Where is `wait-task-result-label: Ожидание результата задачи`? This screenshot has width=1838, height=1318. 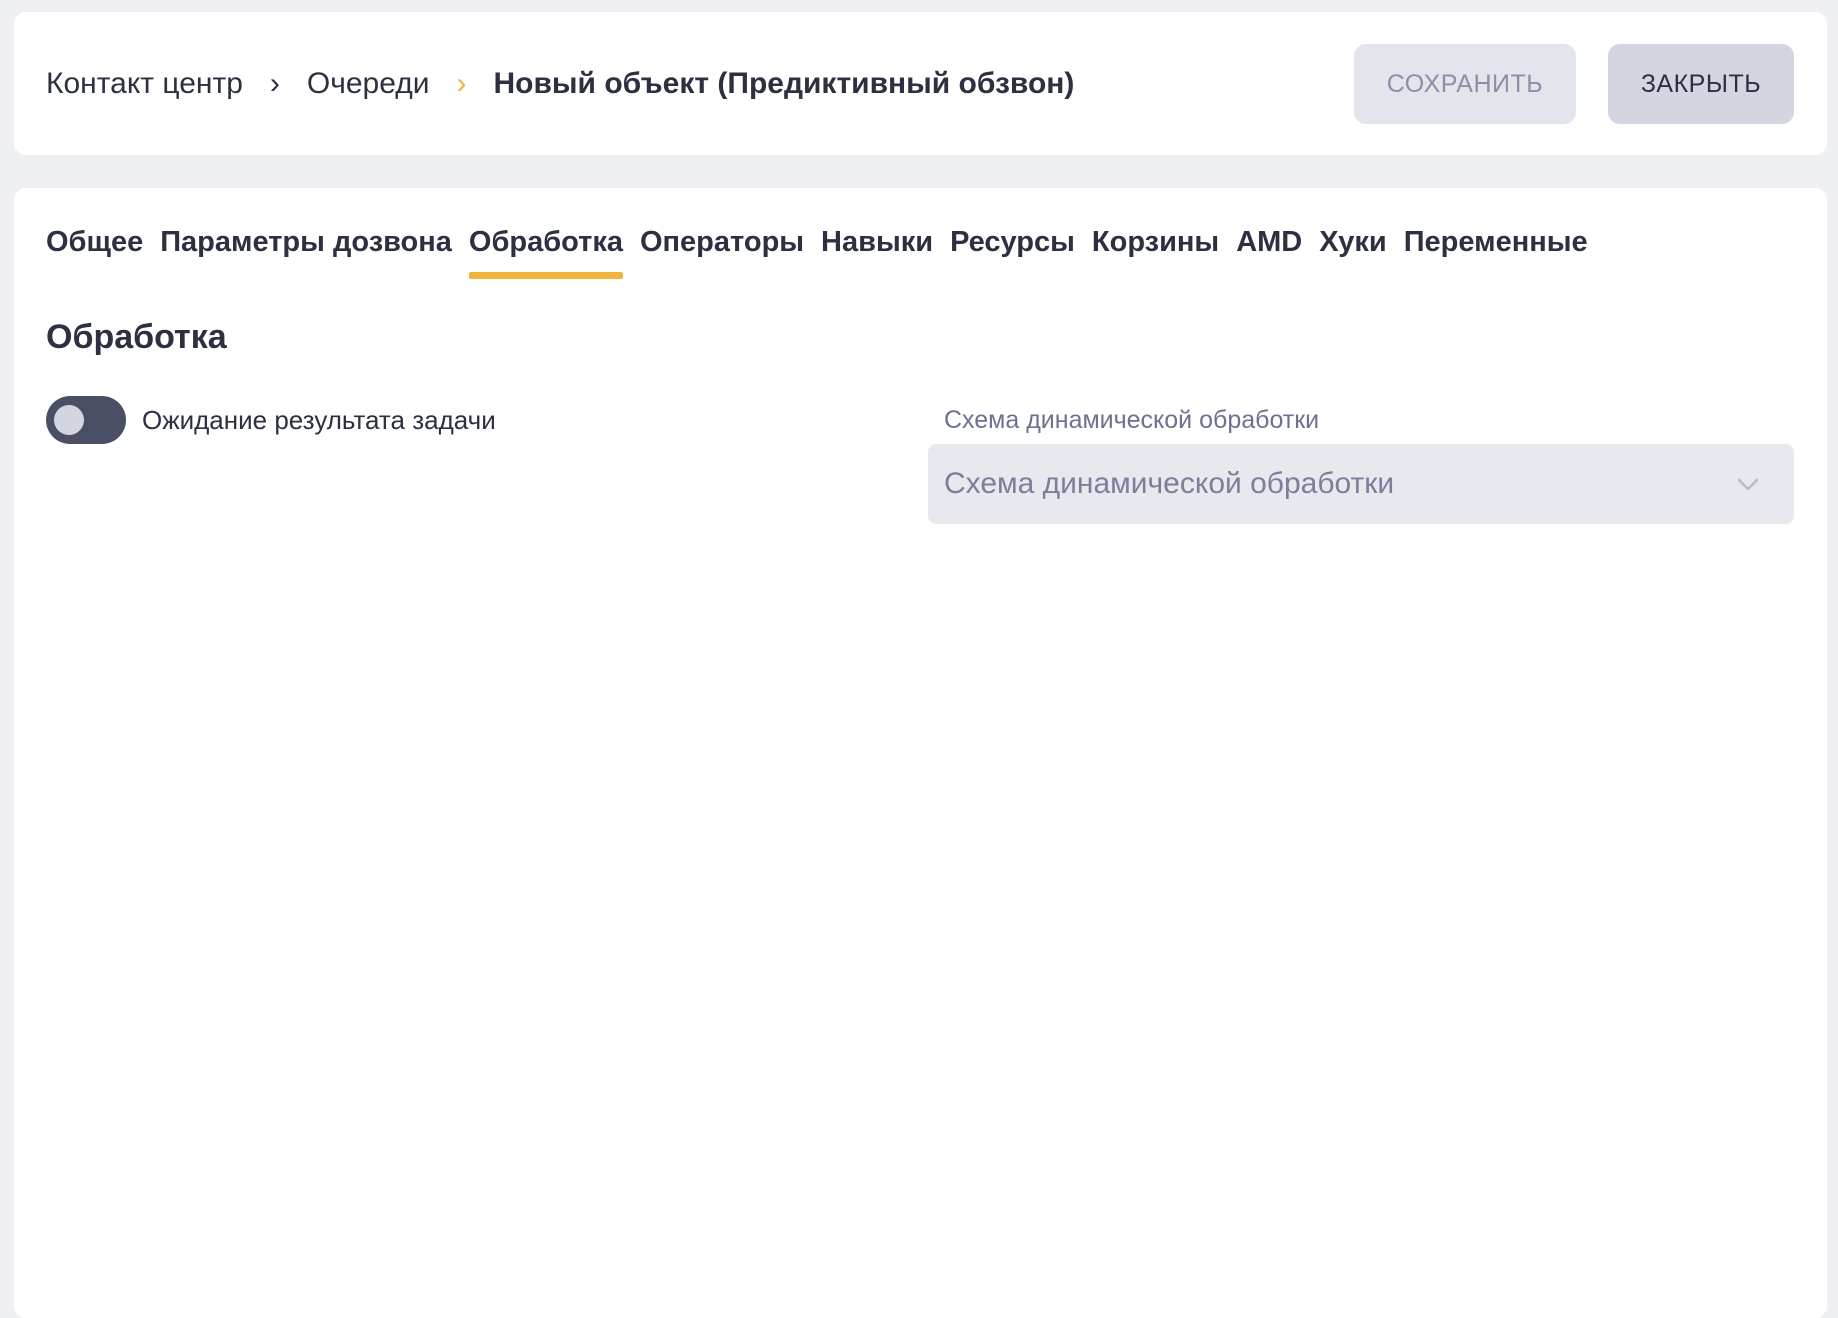
wait-task-result-label: Ожидание результата задачи is located at coordinates (319, 419).